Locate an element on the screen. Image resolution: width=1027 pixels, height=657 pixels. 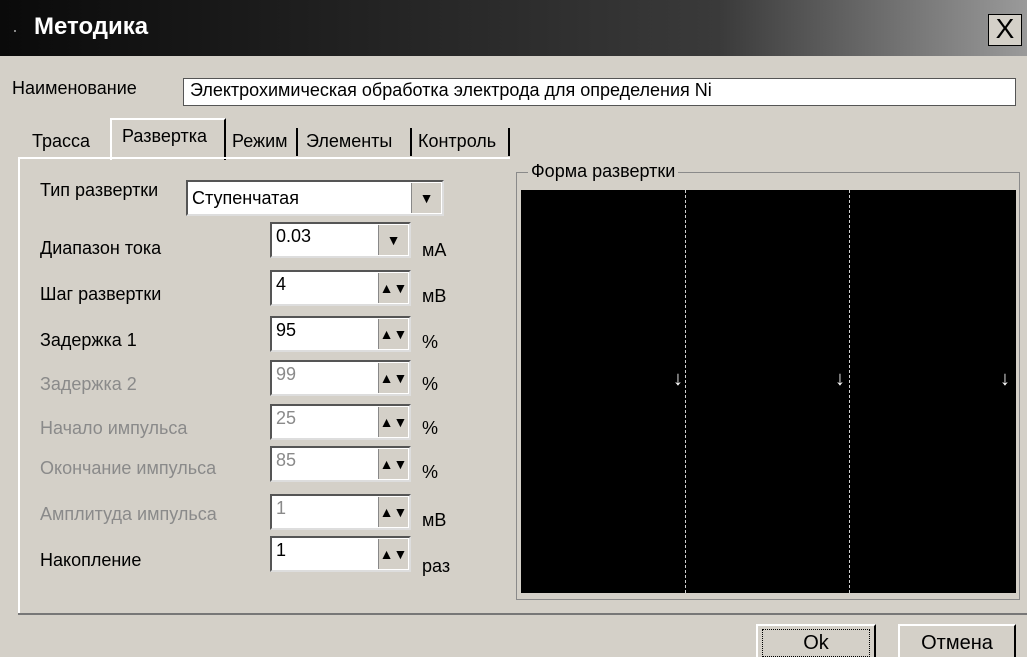
pulse-end-value: 85 is located at coordinates (286, 460).